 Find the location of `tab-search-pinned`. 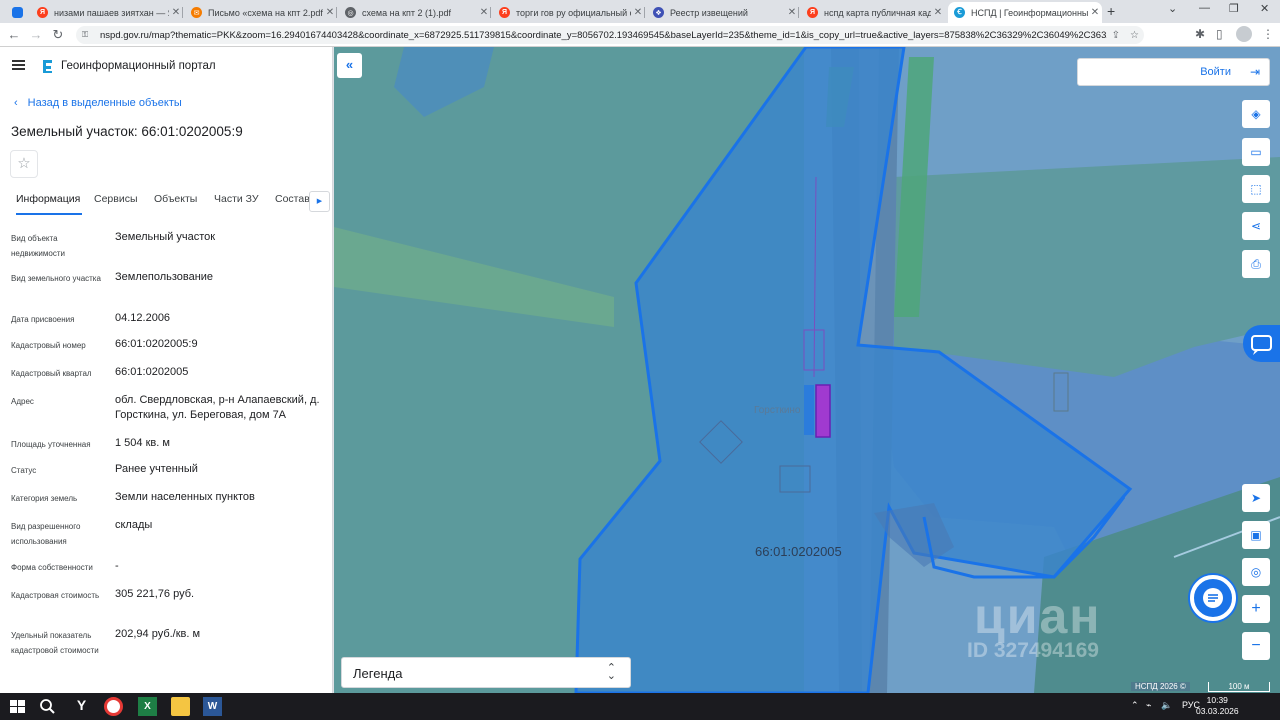

tab-search-pinned is located at coordinates (17, 12).